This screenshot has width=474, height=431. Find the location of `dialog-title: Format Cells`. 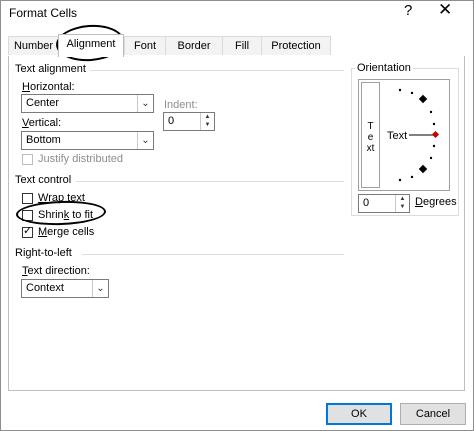

dialog-title: Format Cells is located at coordinates (43, 13).